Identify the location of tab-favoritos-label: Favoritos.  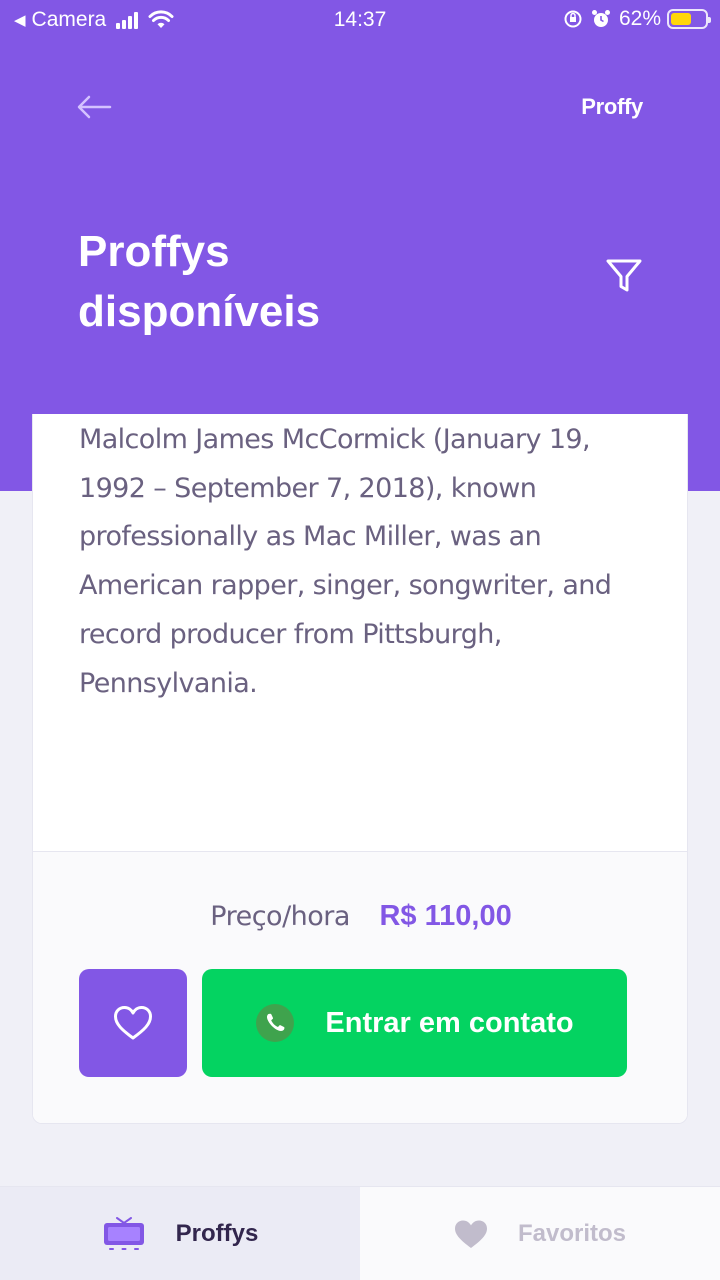
(572, 1233).